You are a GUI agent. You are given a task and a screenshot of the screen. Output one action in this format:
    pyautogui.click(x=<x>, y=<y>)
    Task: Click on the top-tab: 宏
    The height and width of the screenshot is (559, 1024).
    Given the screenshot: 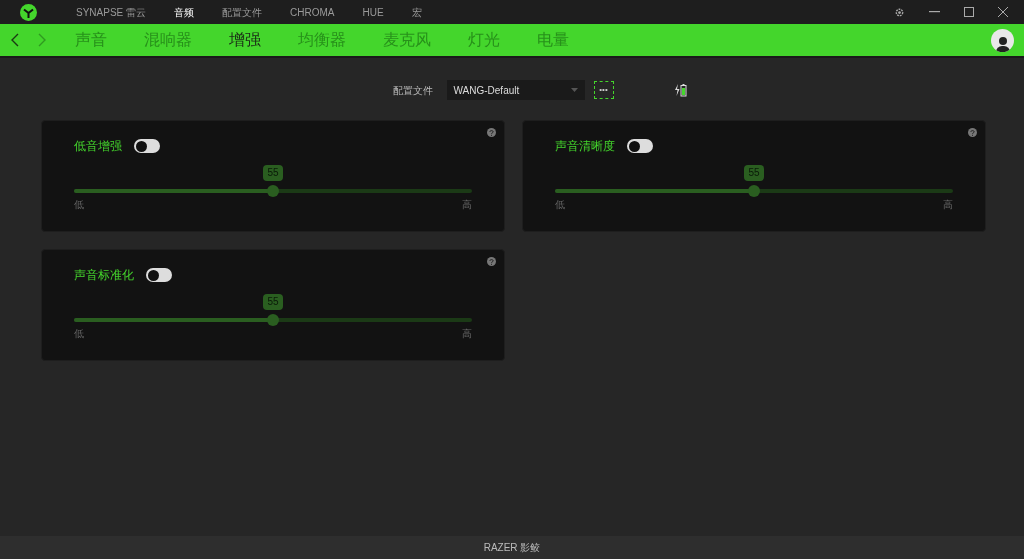 What is the action you would take?
    pyautogui.click(x=416, y=12)
    